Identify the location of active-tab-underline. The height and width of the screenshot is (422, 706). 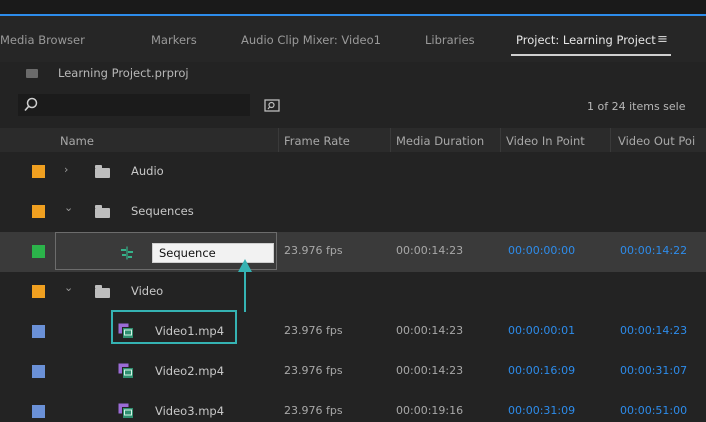
(591, 55).